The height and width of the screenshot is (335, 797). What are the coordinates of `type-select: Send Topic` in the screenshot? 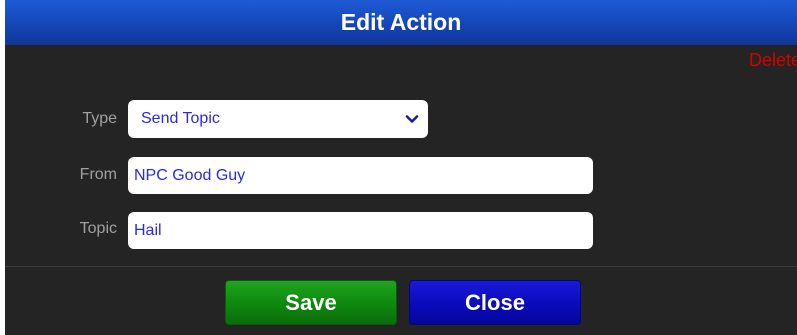 It's located at (278, 119).